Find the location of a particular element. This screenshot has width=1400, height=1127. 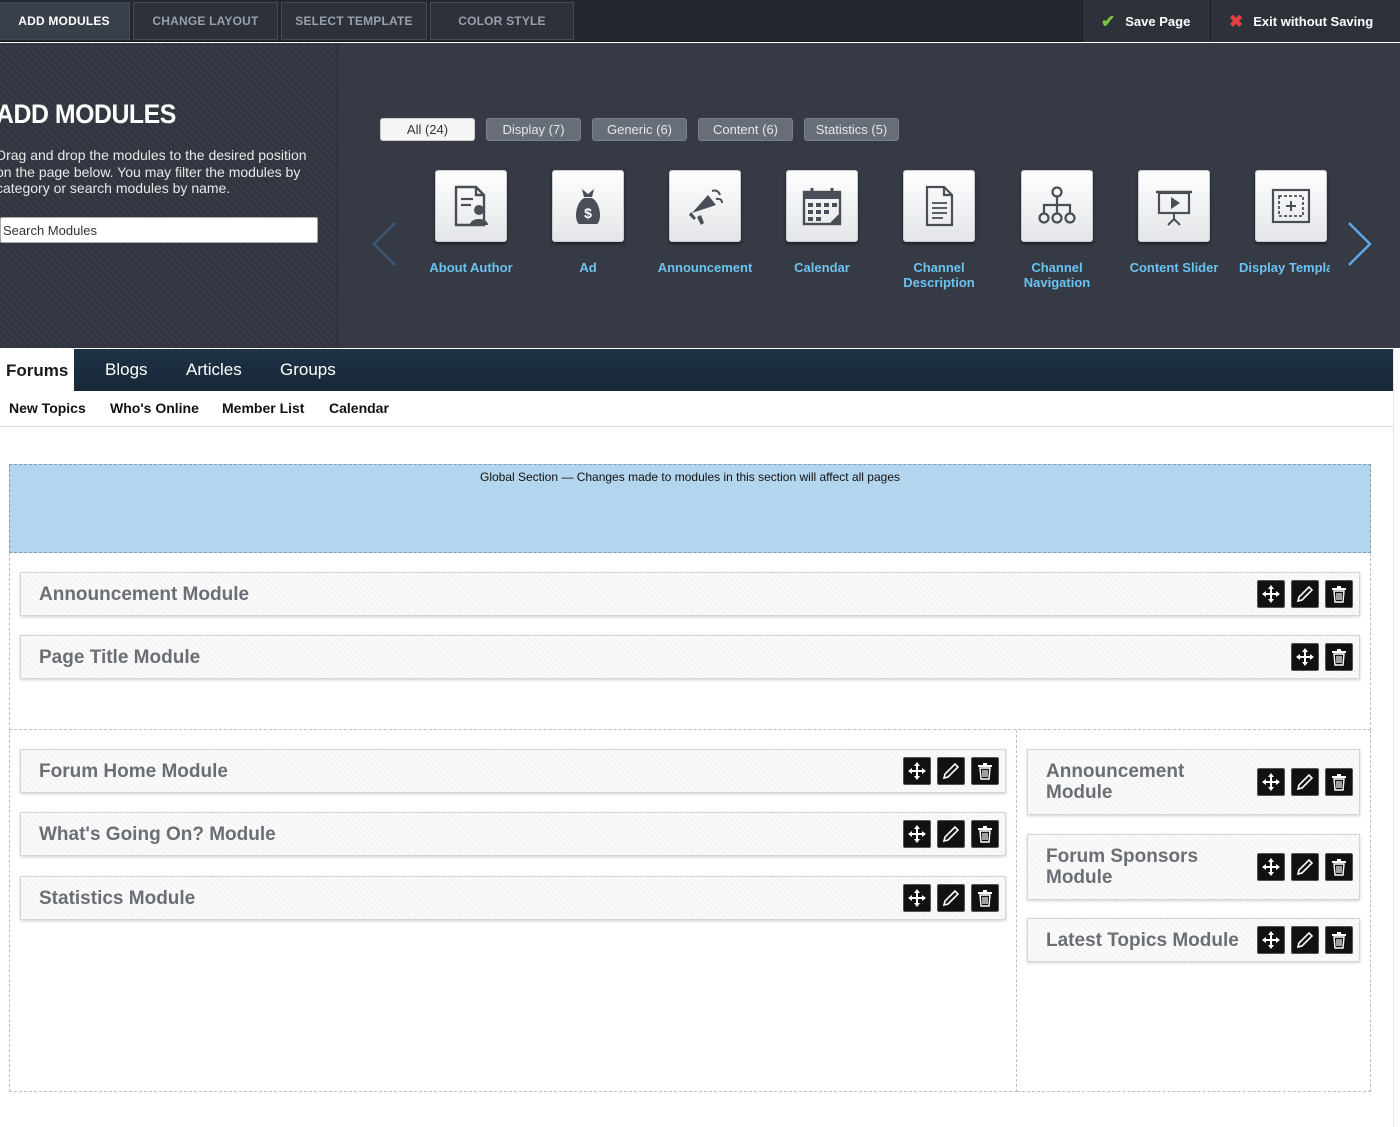

module-display-template: Display Templa is located at coordinates (1281, 222).